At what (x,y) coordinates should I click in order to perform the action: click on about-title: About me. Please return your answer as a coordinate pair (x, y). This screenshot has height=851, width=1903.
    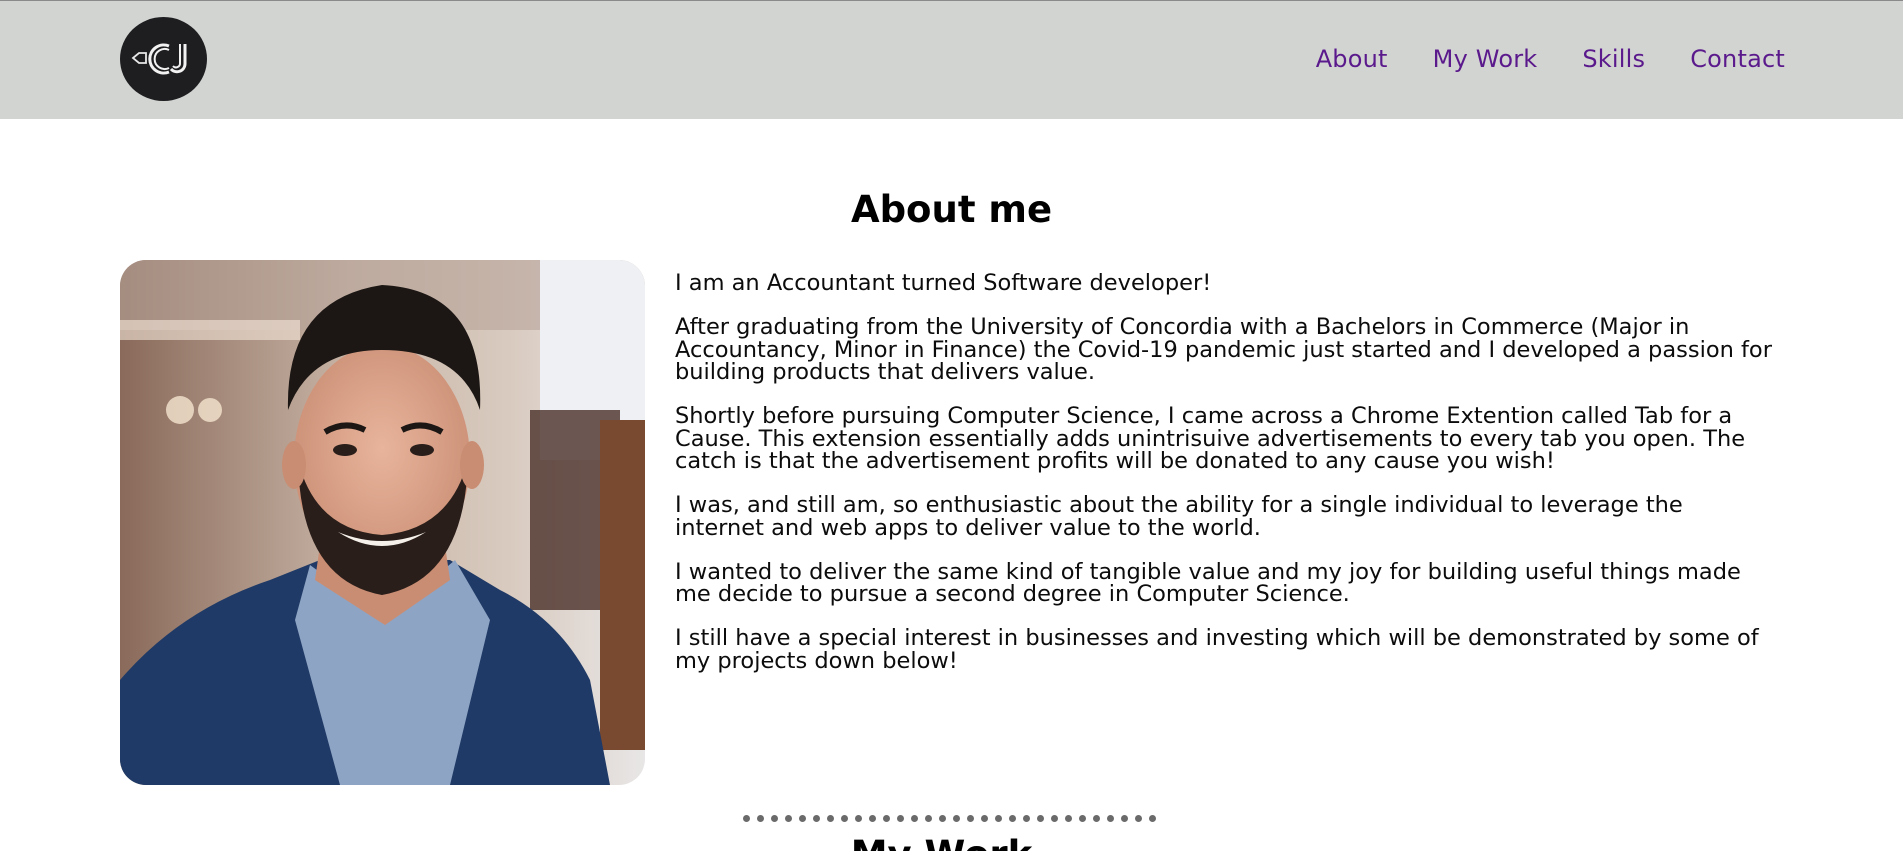
    Looking at the image, I should click on (951, 209).